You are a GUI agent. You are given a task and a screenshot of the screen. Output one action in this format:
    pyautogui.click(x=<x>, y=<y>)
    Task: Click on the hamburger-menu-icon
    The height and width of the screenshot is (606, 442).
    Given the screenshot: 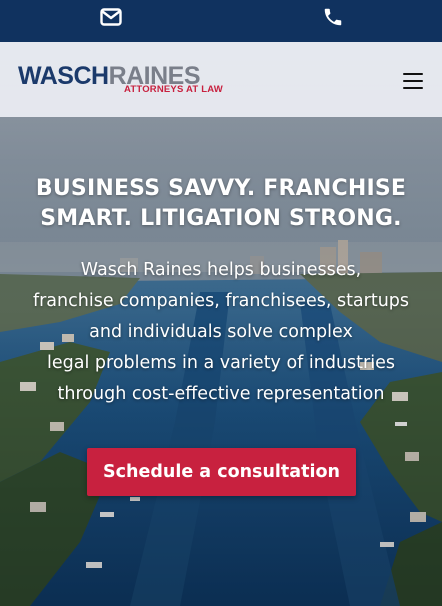 What is the action you would take?
    pyautogui.click(x=413, y=81)
    